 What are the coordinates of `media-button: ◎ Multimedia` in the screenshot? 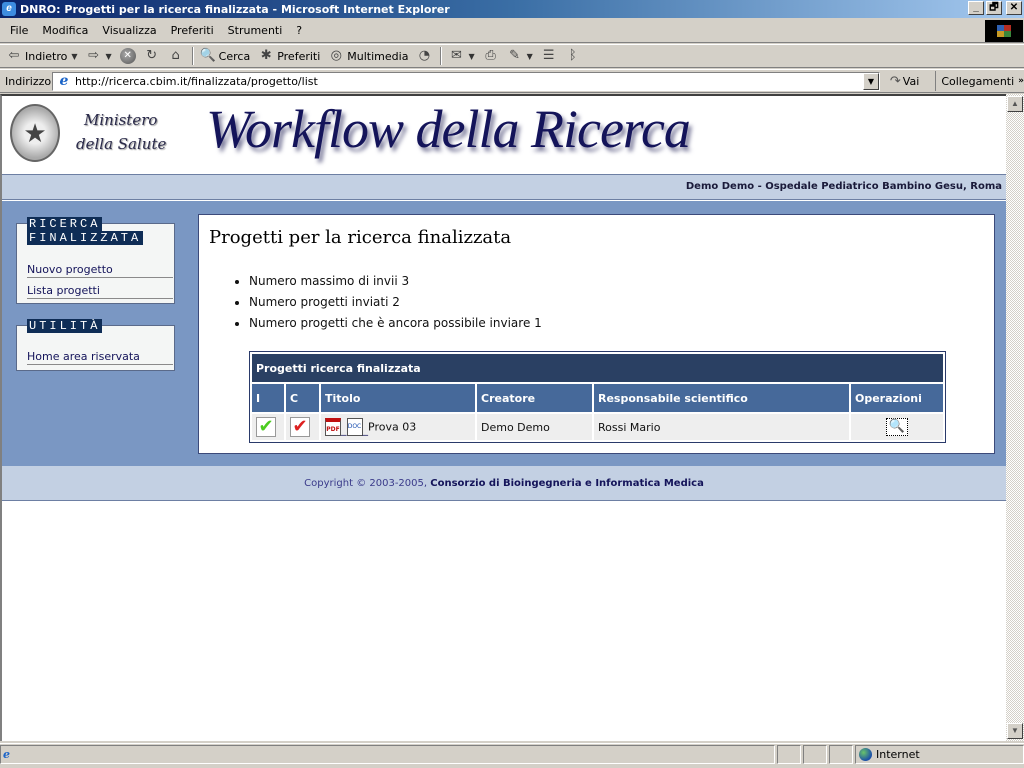 It's located at (368, 56).